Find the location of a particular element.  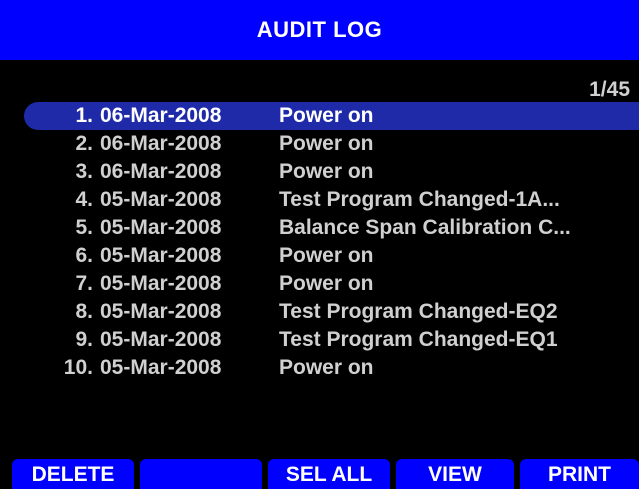

log-entry: 6. 05-Mar-2008 Power on is located at coordinates (319, 256).